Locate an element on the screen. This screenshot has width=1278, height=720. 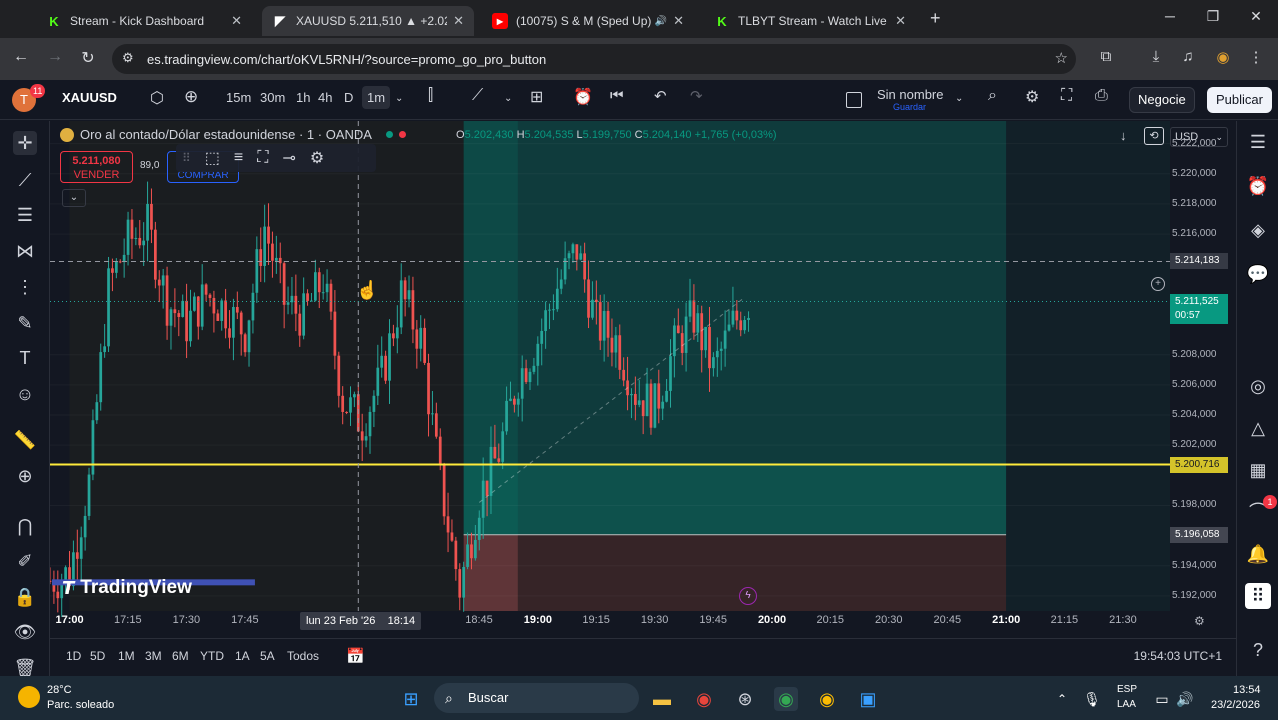
ruler-icon: 📏 is located at coordinates (25, 440).